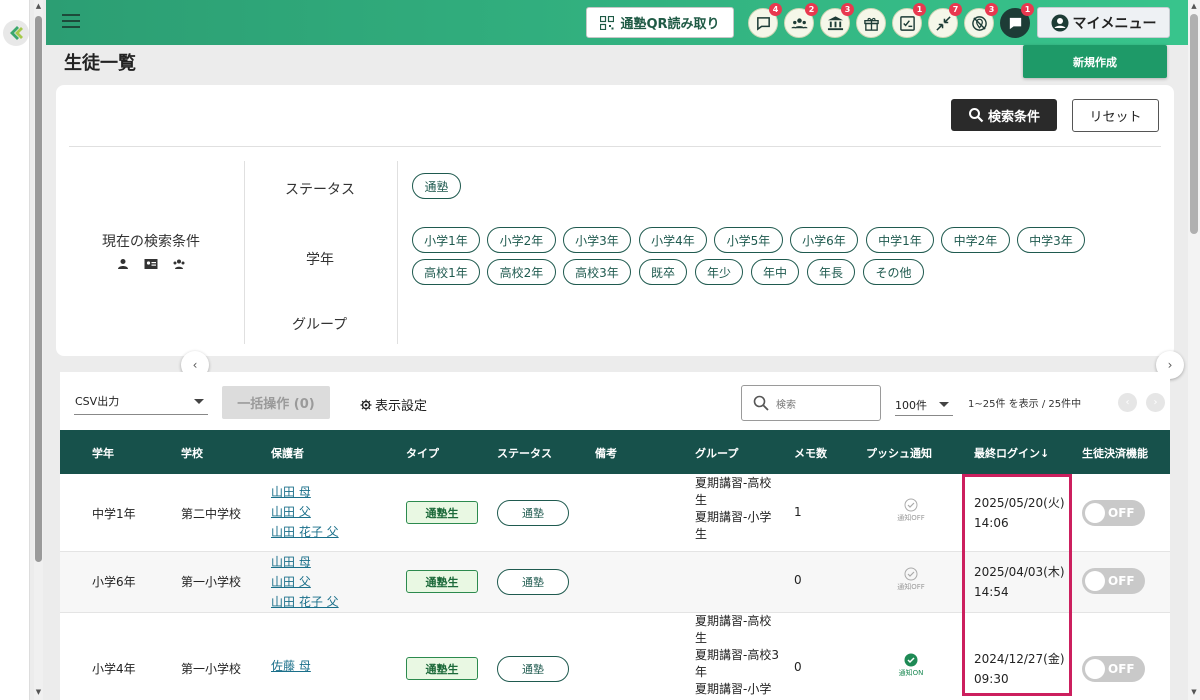  Describe the element at coordinates (287, 453) in the screenshot. I see `column-header-guardian: 保護者` at that location.